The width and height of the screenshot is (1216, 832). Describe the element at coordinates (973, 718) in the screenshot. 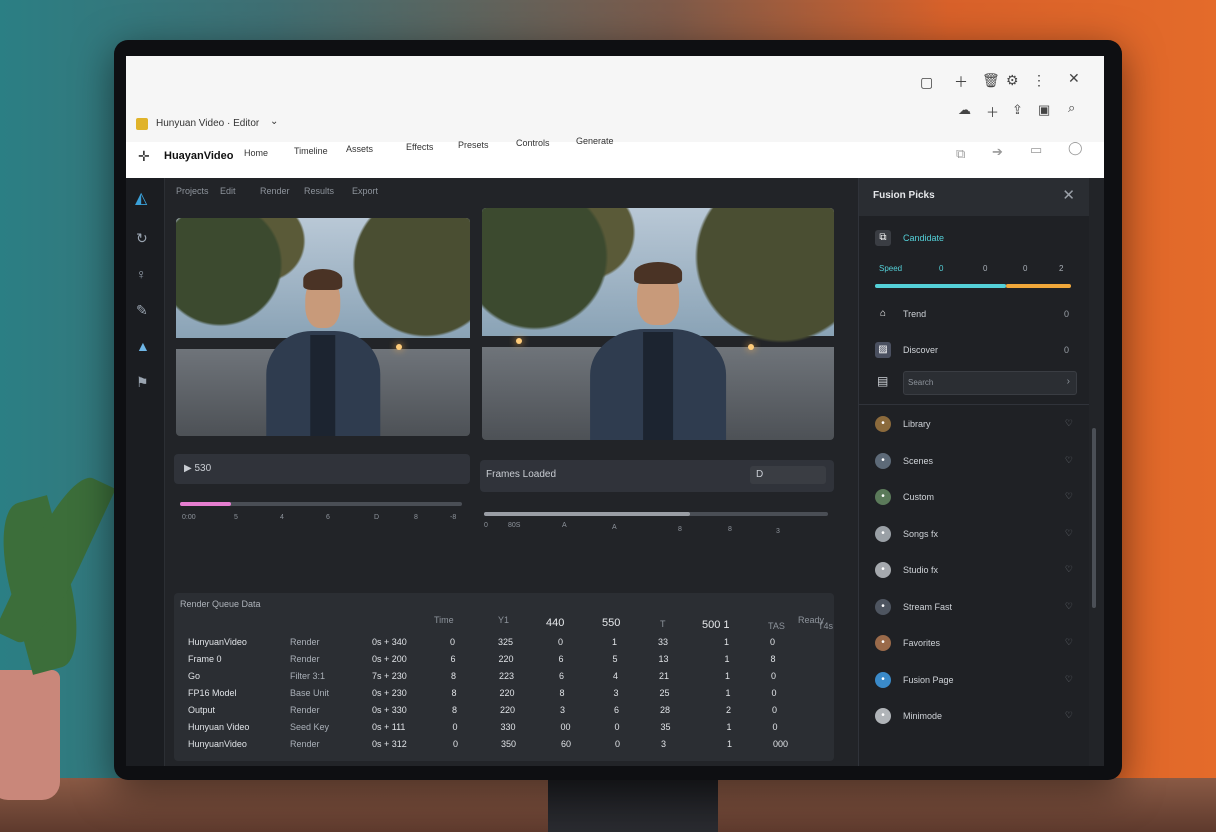

I see `list-item: • Minimode ♡` at that location.